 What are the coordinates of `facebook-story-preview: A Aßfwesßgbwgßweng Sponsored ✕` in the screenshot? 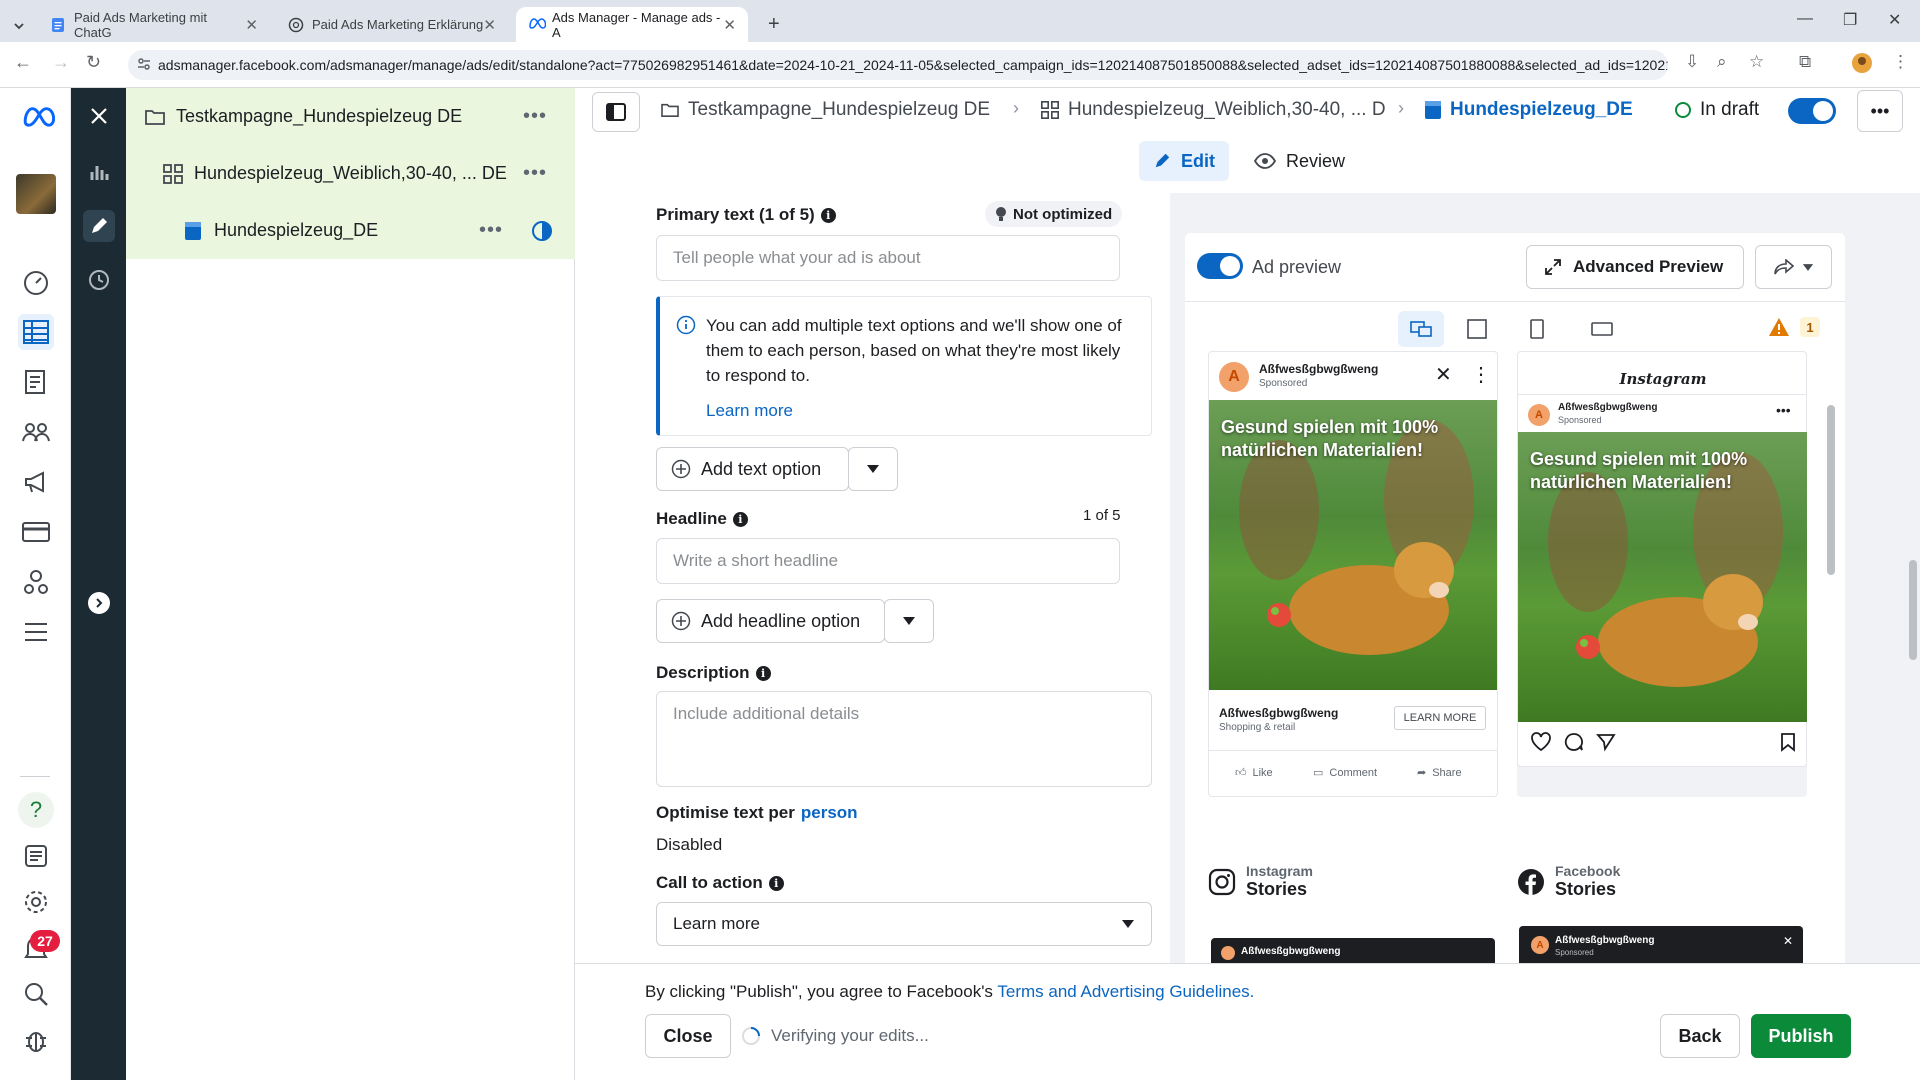 It's located at (1661, 944).